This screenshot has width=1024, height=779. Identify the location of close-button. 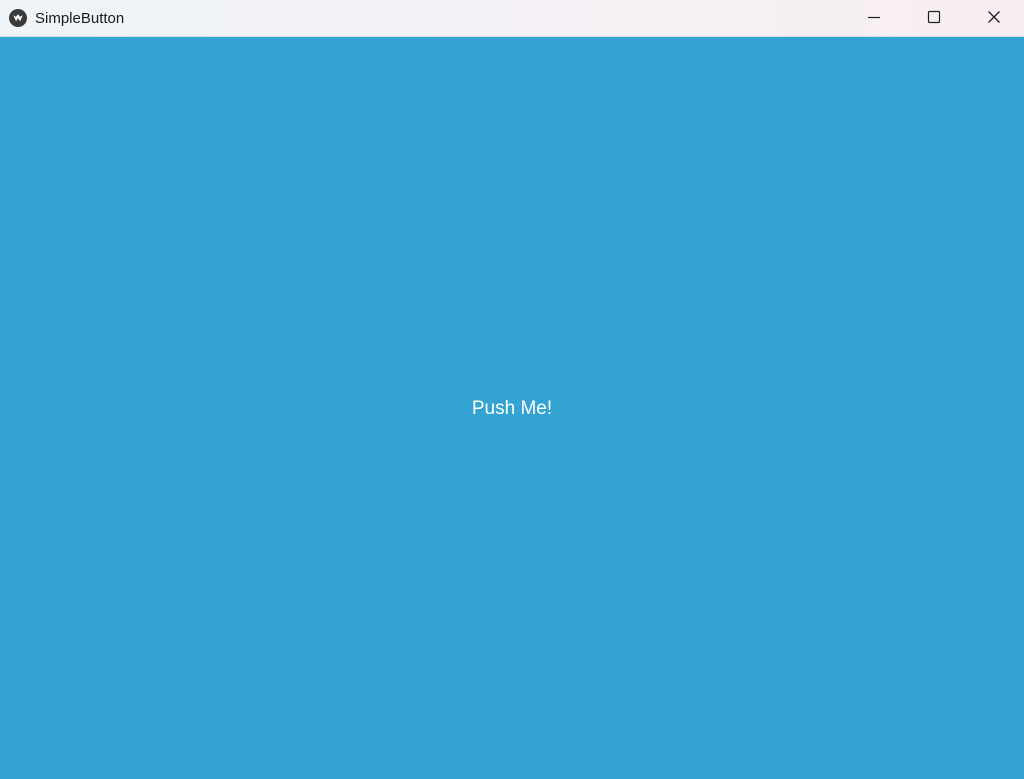
(994, 18).